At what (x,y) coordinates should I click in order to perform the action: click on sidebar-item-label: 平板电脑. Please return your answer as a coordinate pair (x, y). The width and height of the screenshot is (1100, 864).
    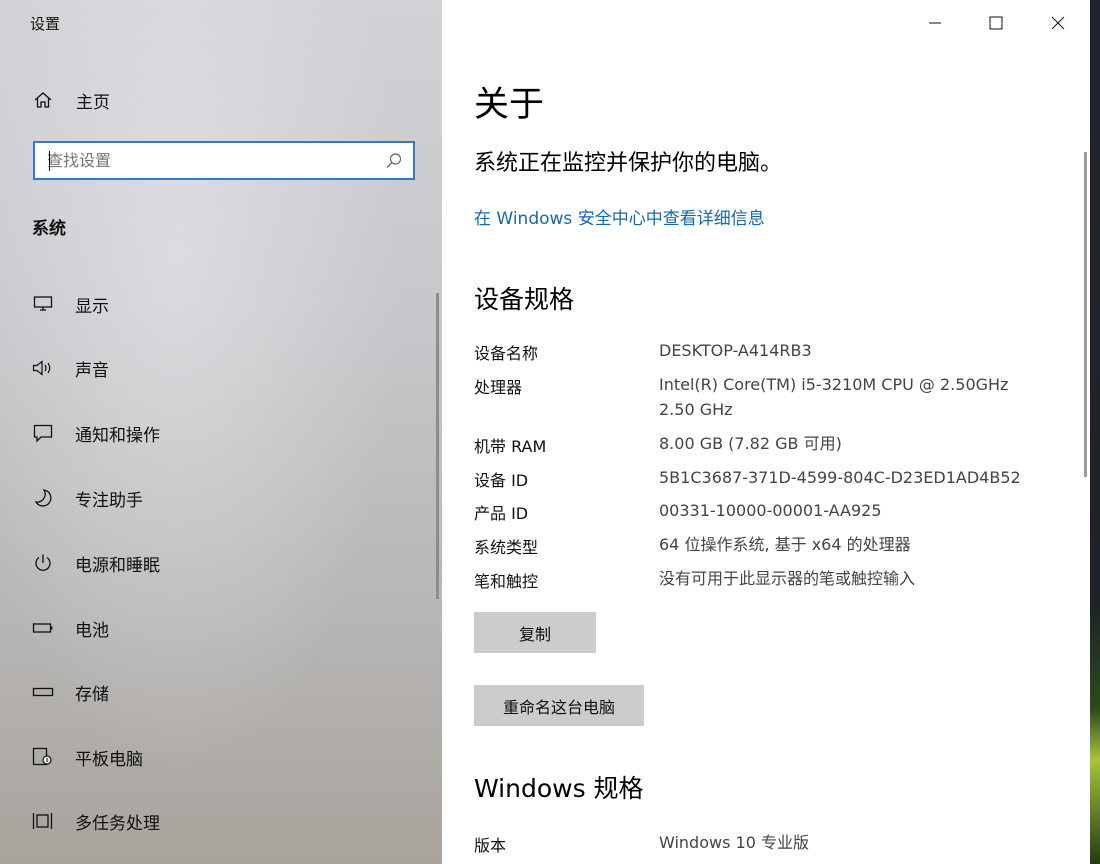
    Looking at the image, I should click on (109, 757).